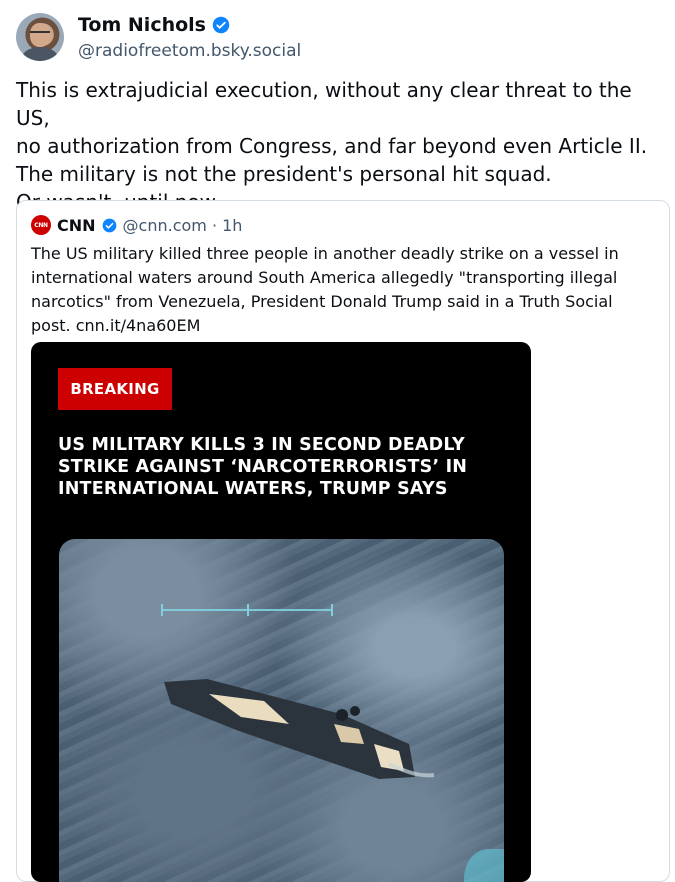 The width and height of the screenshot is (675, 882). What do you see at coordinates (182, 225) in the screenshot?
I see `quoted-post-meta: @cnn.com · 1h` at bounding box center [182, 225].